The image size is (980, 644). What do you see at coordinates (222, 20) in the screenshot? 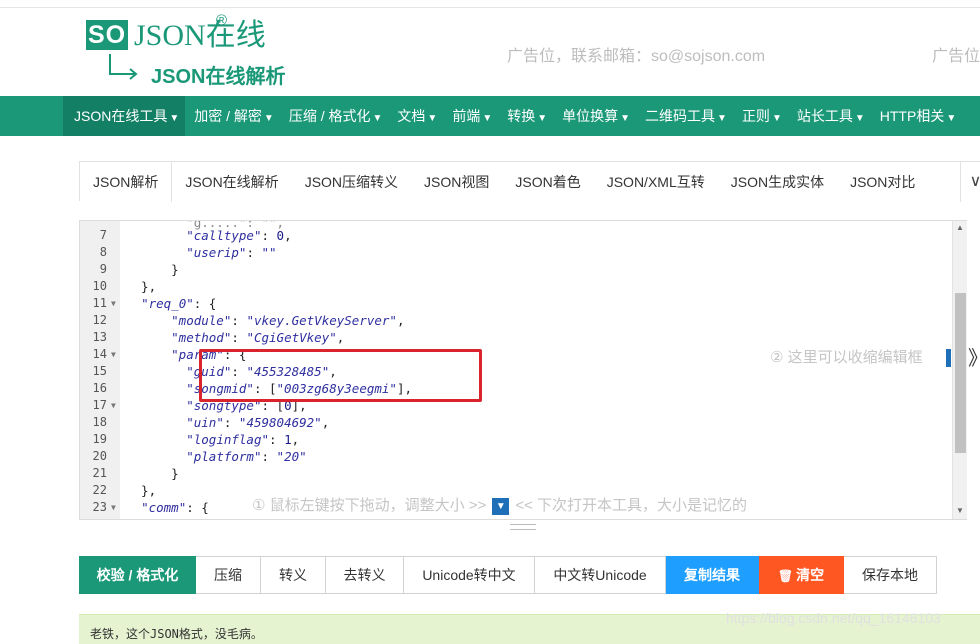
I see `logo-registered-mark: ®` at bounding box center [222, 20].